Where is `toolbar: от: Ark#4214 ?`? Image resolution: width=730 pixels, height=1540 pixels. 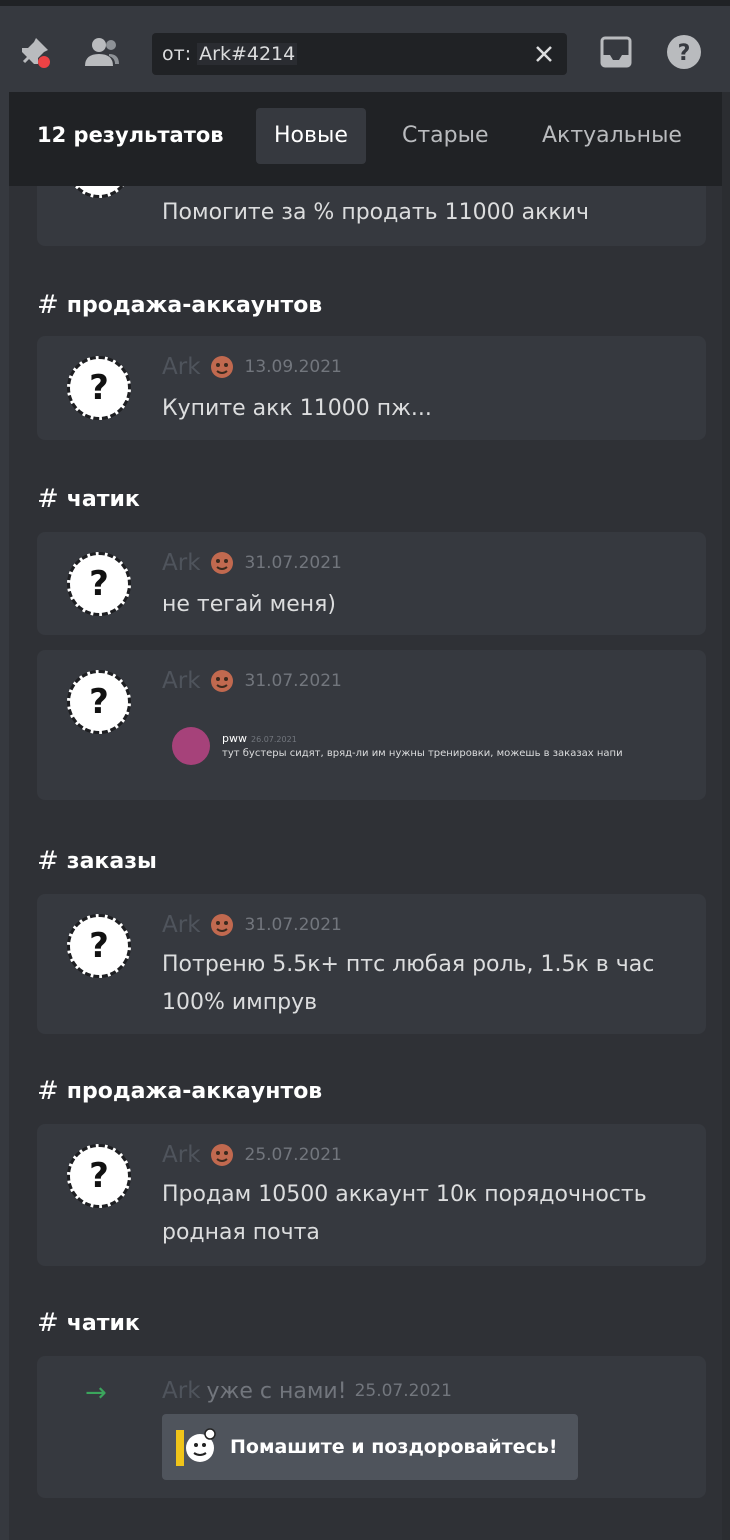
toolbar: от: Ark#4214 ? is located at coordinates (365, 46).